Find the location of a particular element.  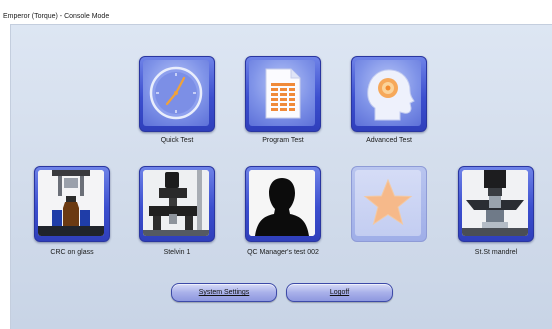

system-settings-button: System Settings is located at coordinates (224, 292).